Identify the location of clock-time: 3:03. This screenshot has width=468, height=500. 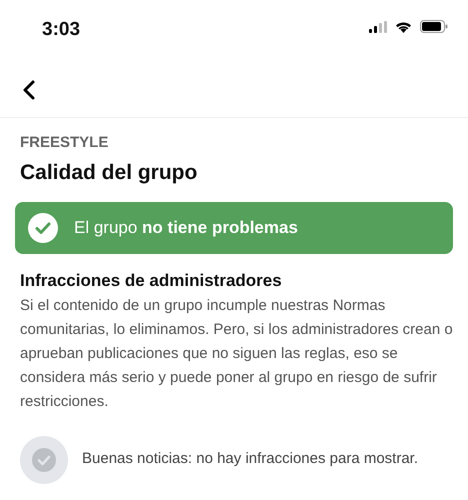
(61, 30).